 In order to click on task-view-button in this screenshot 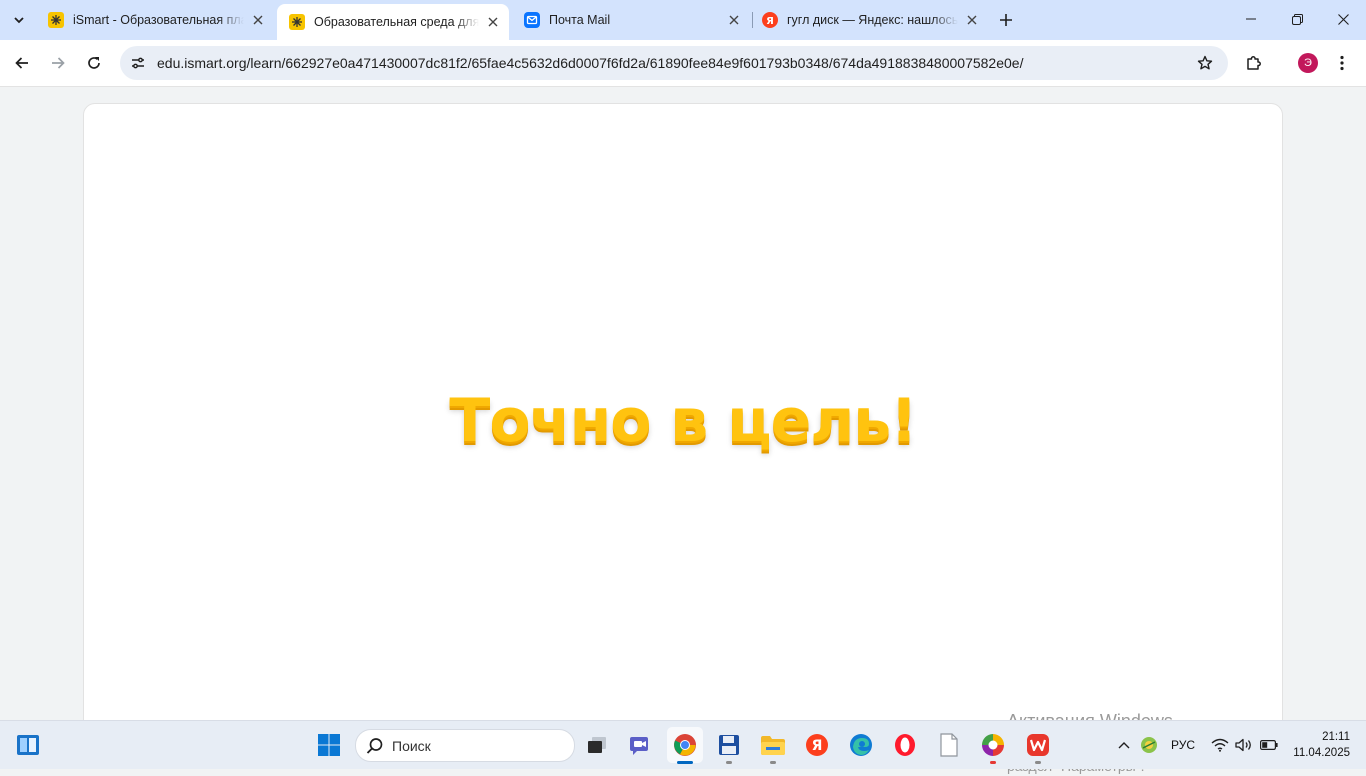, I will do `click(597, 745)`.